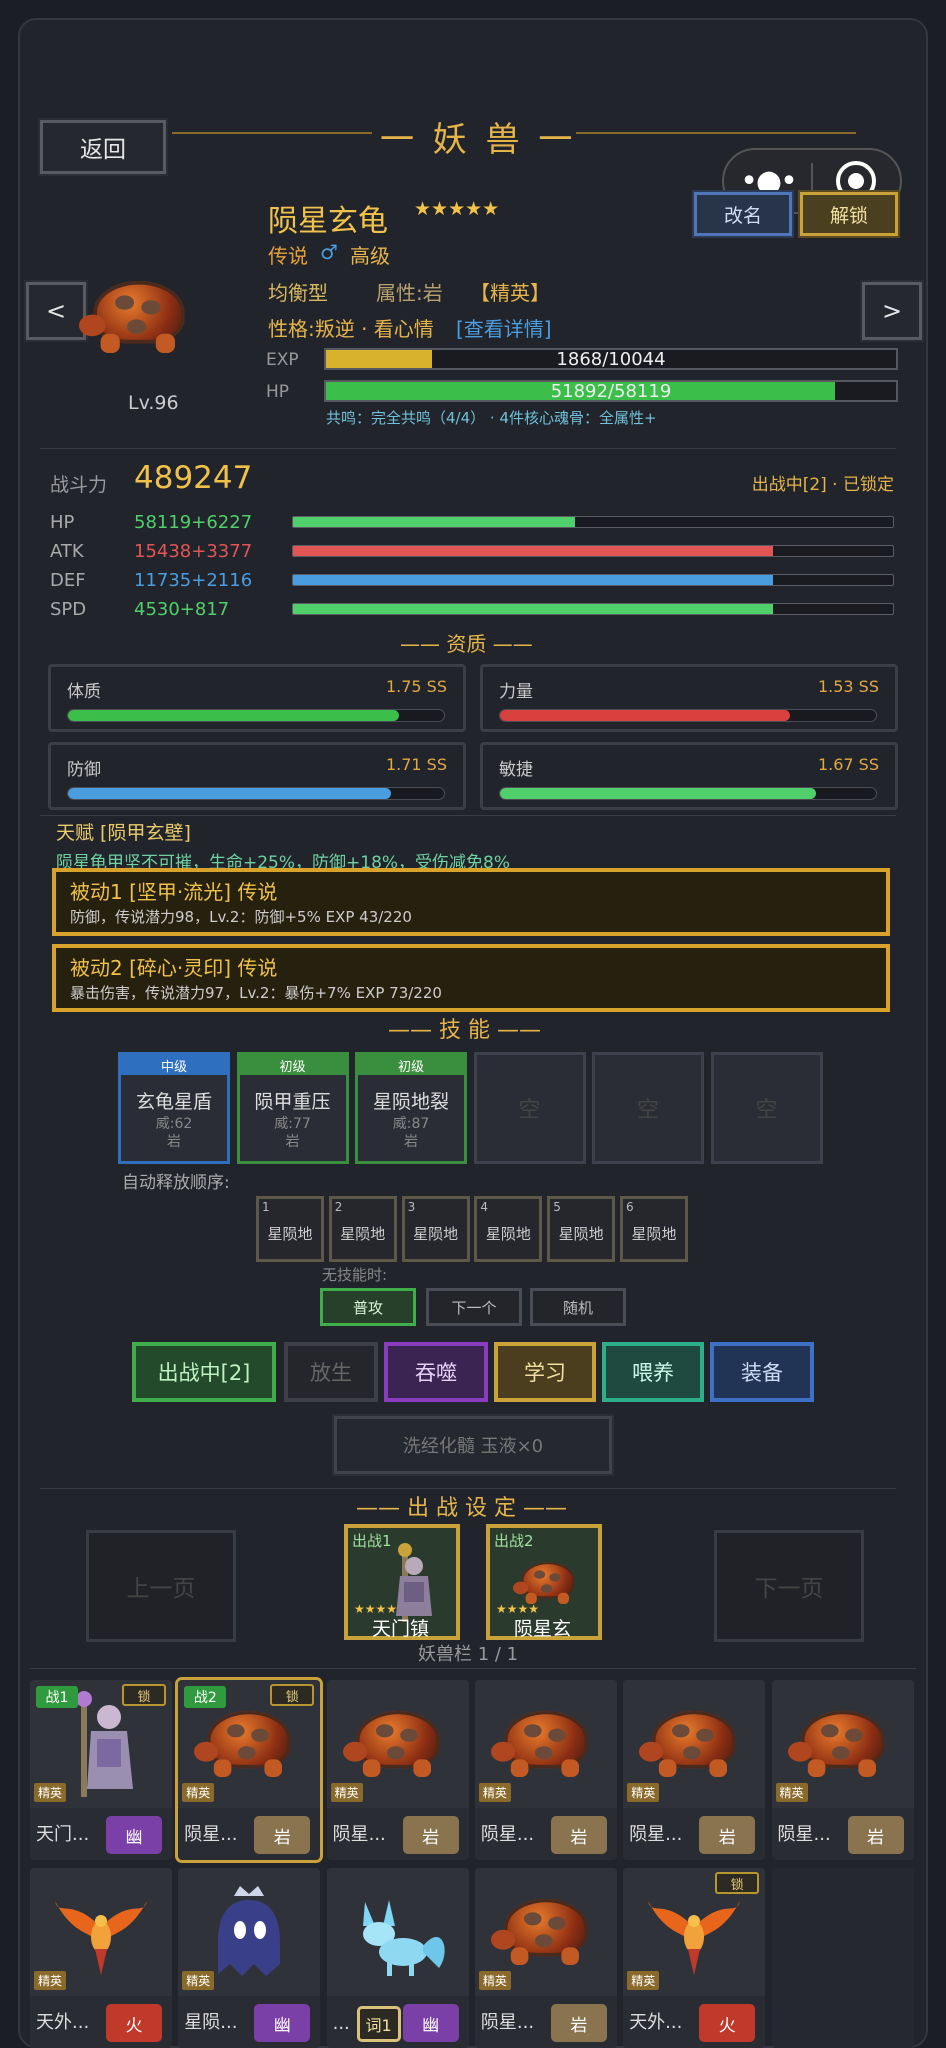  I want to click on back-button: 返回, so click(103, 147).